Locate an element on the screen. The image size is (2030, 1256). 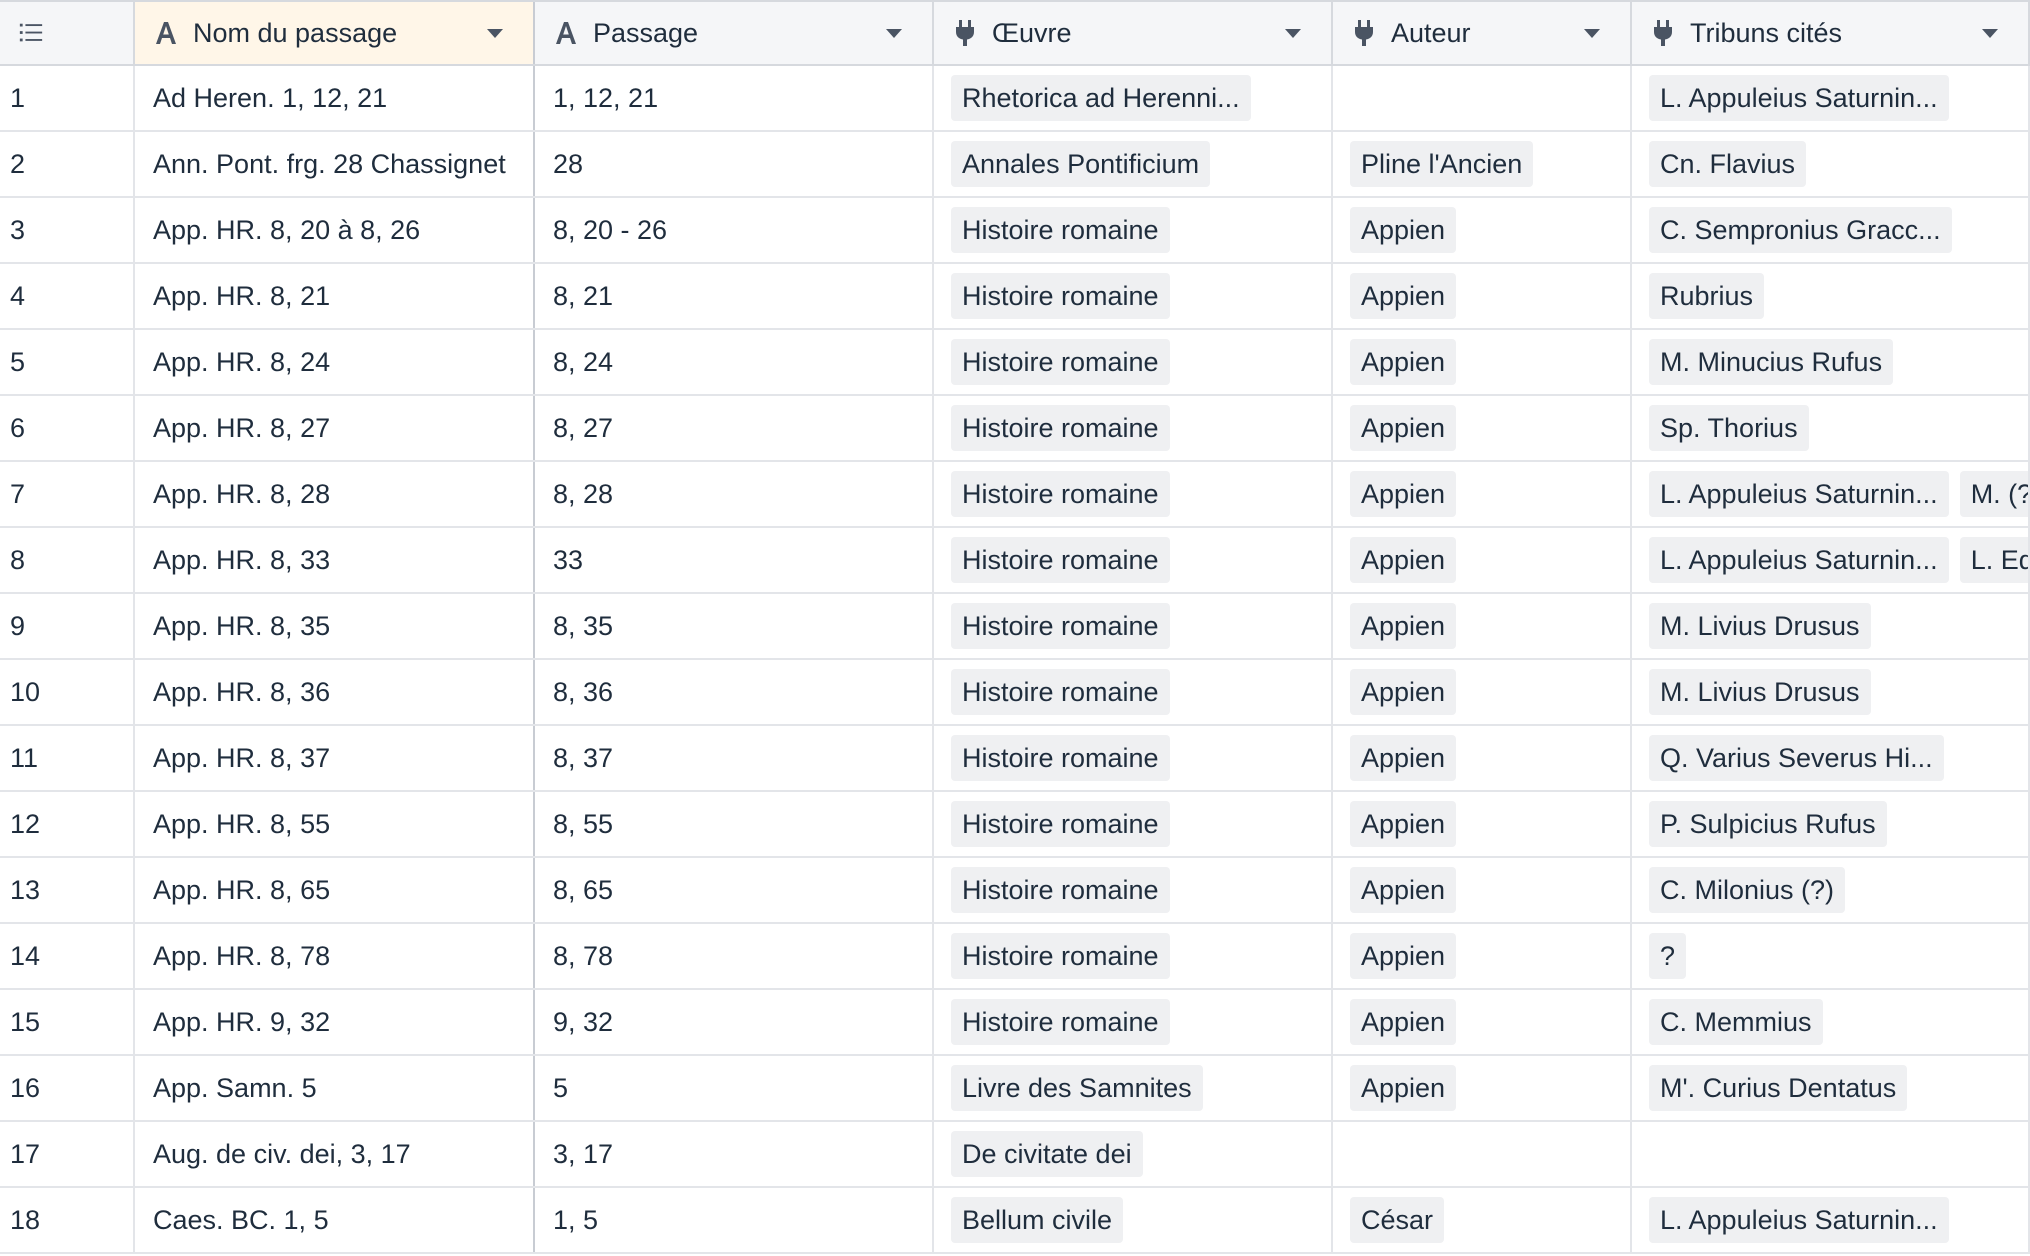
row-number-cell: 4 is located at coordinates (67, 296).